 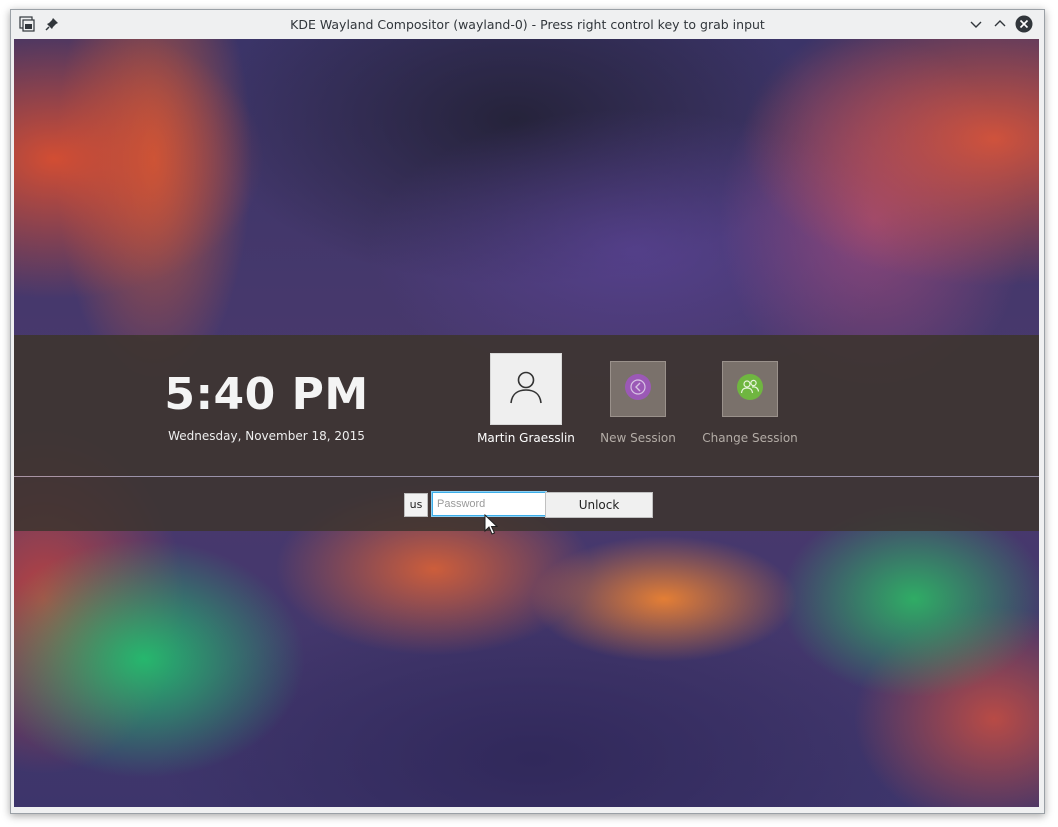 What do you see at coordinates (976, 24) in the screenshot?
I see `minimize-icon` at bounding box center [976, 24].